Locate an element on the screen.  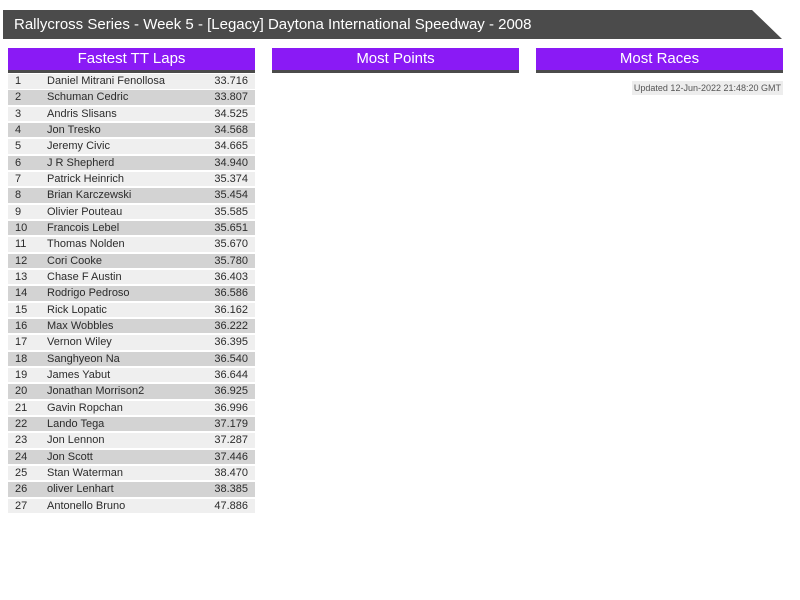
driver-name-cell: Max Wobbles is located at coordinates (80, 325).